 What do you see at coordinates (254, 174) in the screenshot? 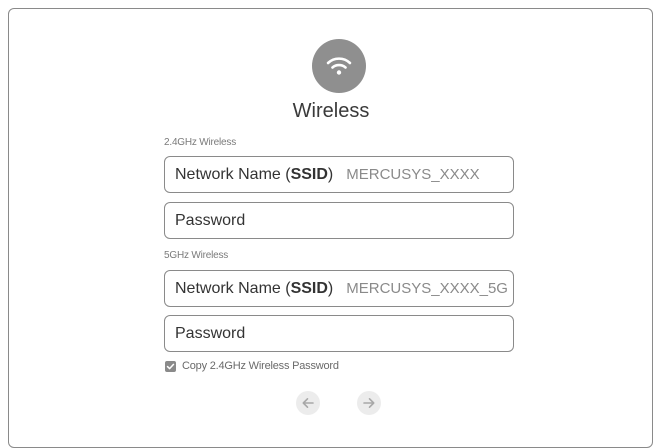
I see `ssid-24ghz-label: Network Name (SSID)` at bounding box center [254, 174].